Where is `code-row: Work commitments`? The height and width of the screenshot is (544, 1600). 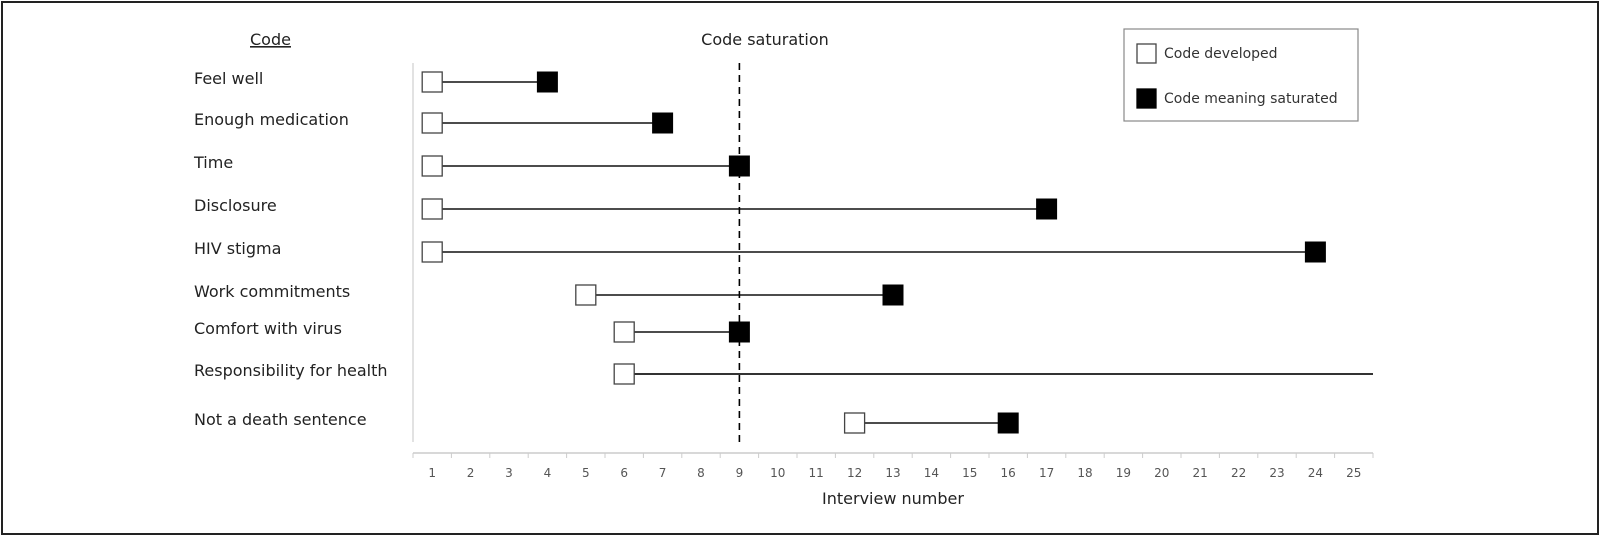
code-row: Work commitments is located at coordinates (549, 294).